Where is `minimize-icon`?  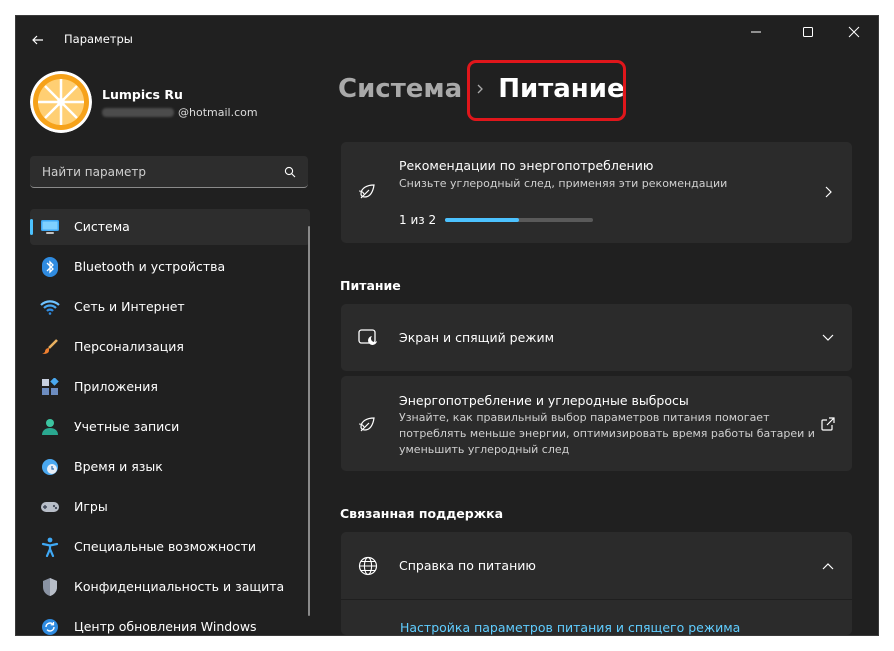
minimize-icon is located at coordinates (756, 32).